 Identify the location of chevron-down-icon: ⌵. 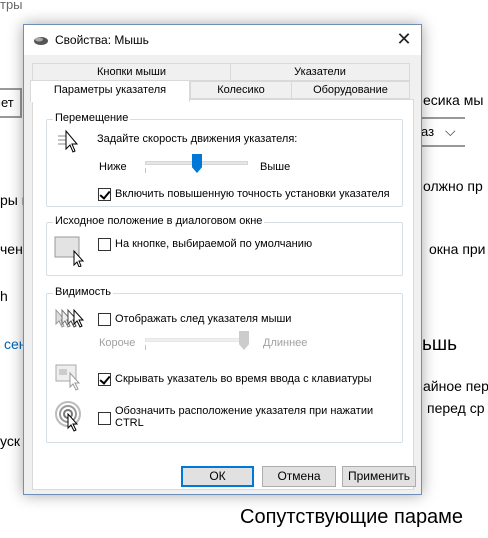
(450, 131).